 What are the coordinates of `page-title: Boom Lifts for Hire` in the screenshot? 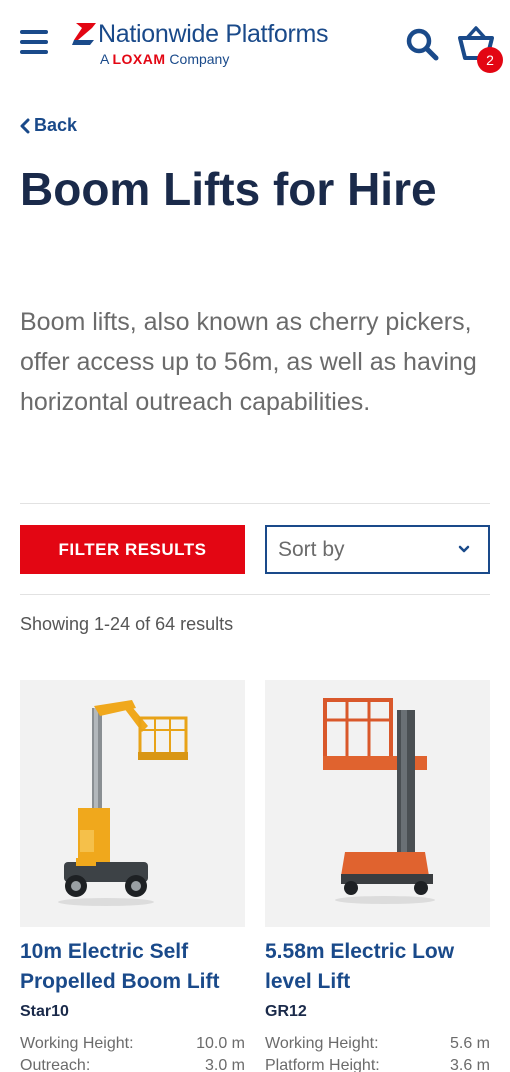 It's located at (228, 189).